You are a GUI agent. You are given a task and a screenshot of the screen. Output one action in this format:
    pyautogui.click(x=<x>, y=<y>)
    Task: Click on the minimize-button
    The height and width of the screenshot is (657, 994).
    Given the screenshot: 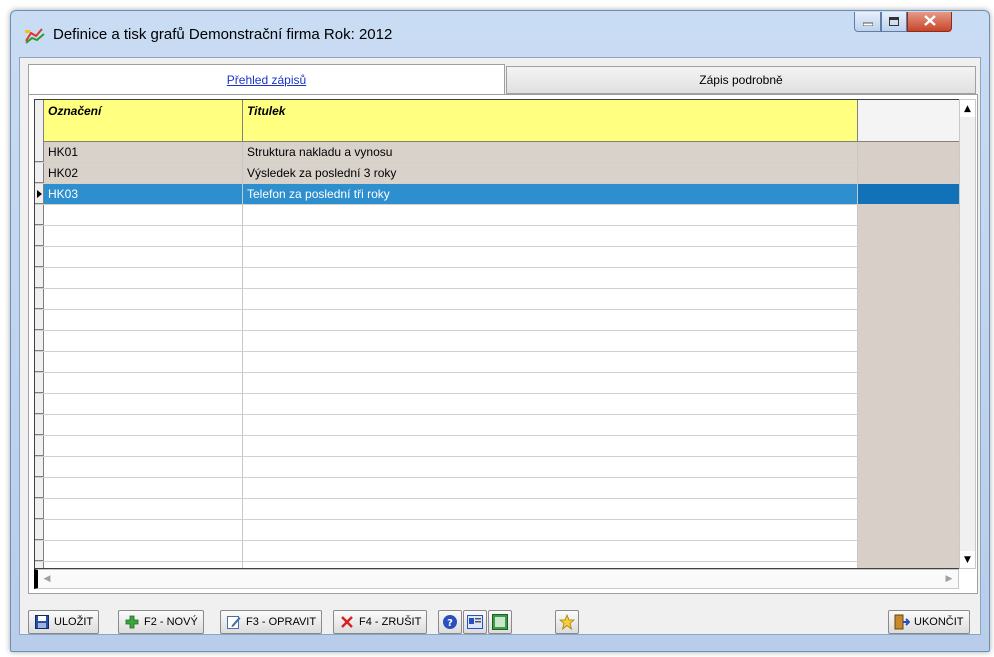 What is the action you would take?
    pyautogui.click(x=867, y=22)
    